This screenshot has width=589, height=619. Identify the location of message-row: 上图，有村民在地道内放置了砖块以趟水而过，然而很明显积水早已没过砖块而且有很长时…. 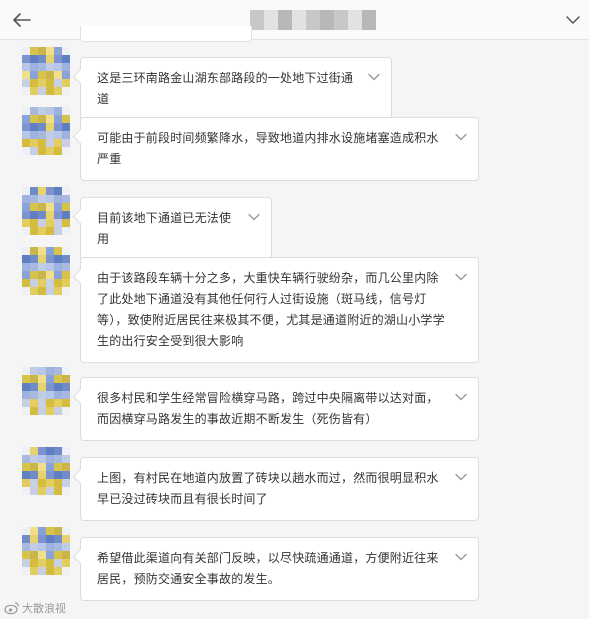
(294, 484).